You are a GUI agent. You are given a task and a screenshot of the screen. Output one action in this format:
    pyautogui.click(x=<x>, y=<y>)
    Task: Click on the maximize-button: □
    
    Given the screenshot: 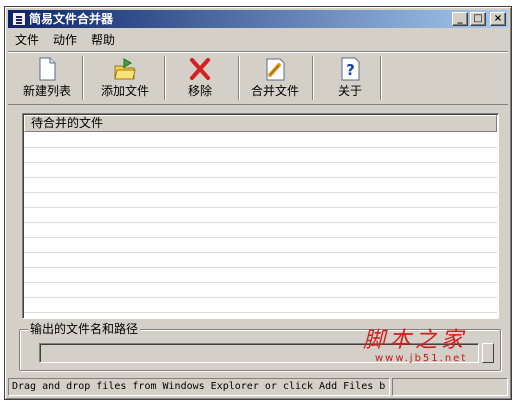 What is the action you would take?
    pyautogui.click(x=478, y=19)
    